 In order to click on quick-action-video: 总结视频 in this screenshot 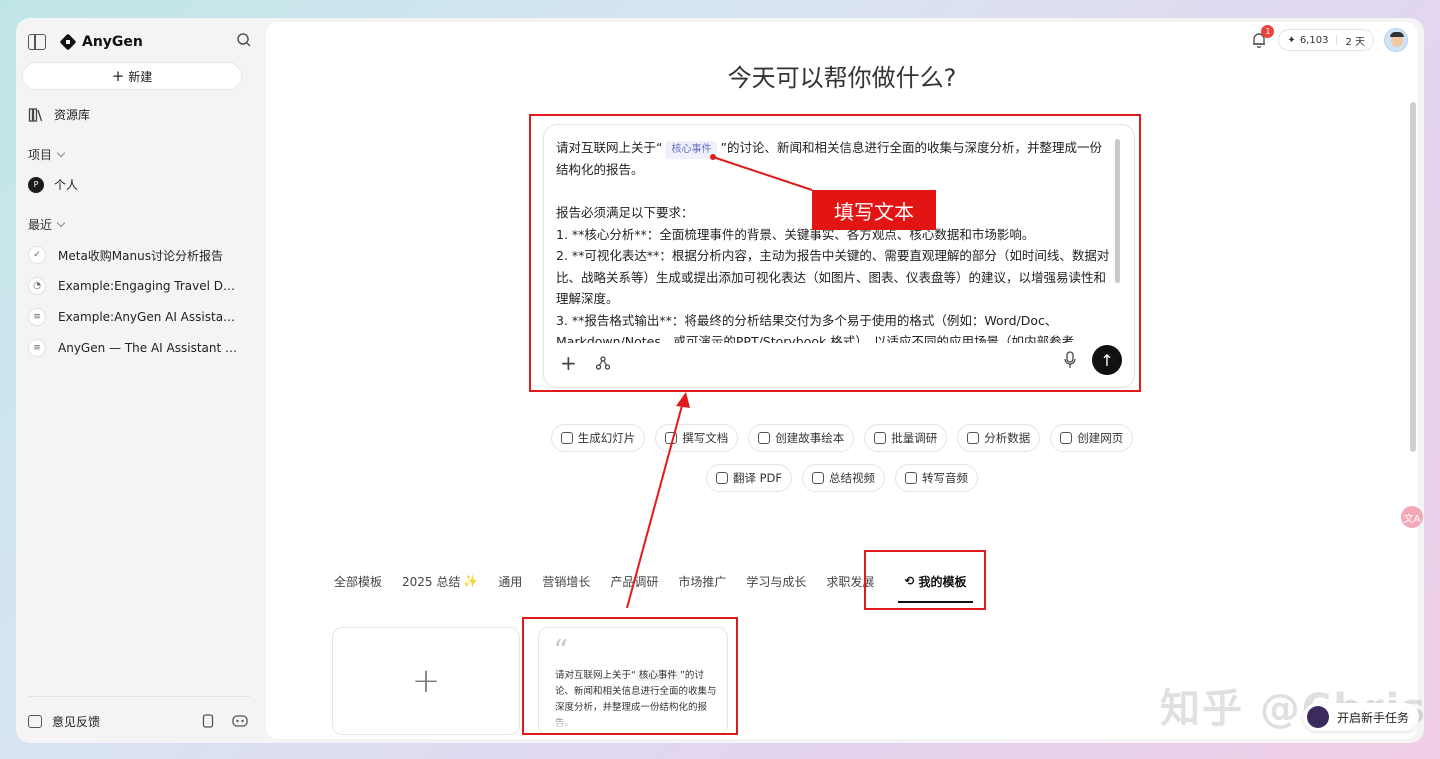, I will do `click(844, 478)`.